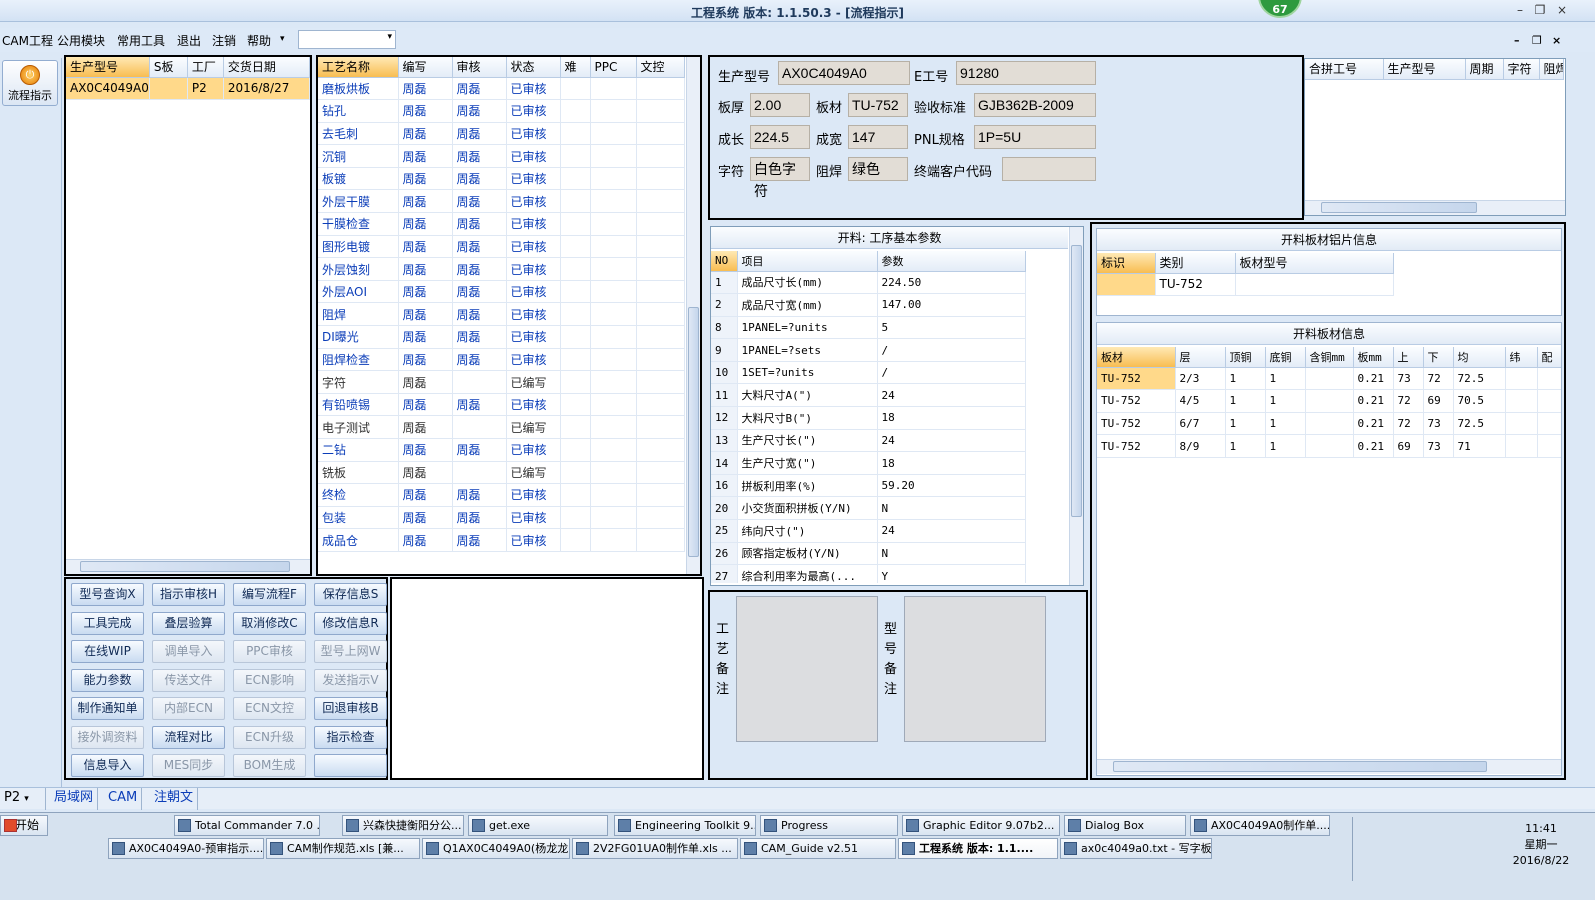 The height and width of the screenshot is (900, 1595). Describe the element at coordinates (123, 799) in the screenshot. I see `tab-cam: CAM` at that location.